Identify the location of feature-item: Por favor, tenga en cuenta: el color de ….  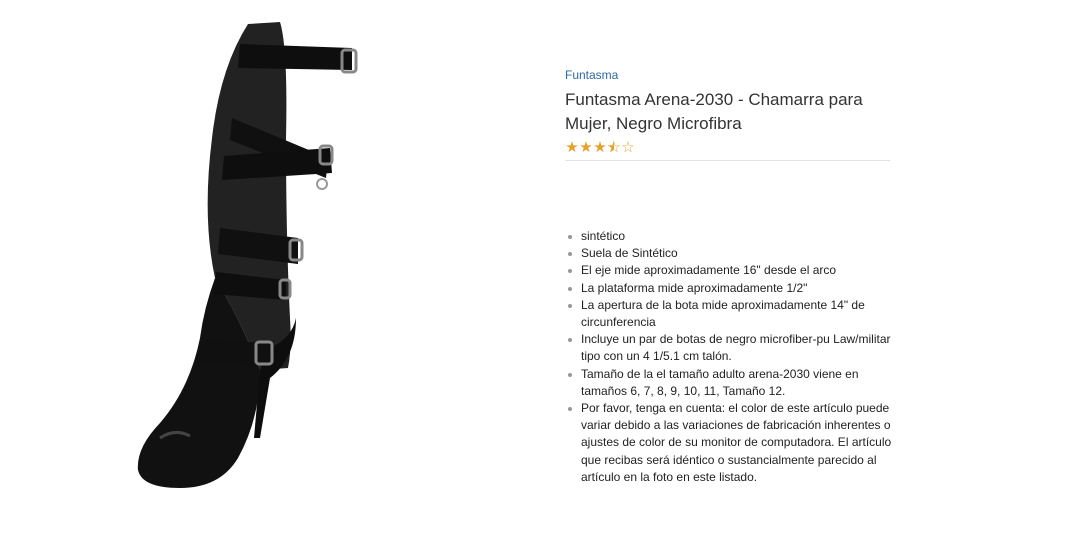
(730, 443).